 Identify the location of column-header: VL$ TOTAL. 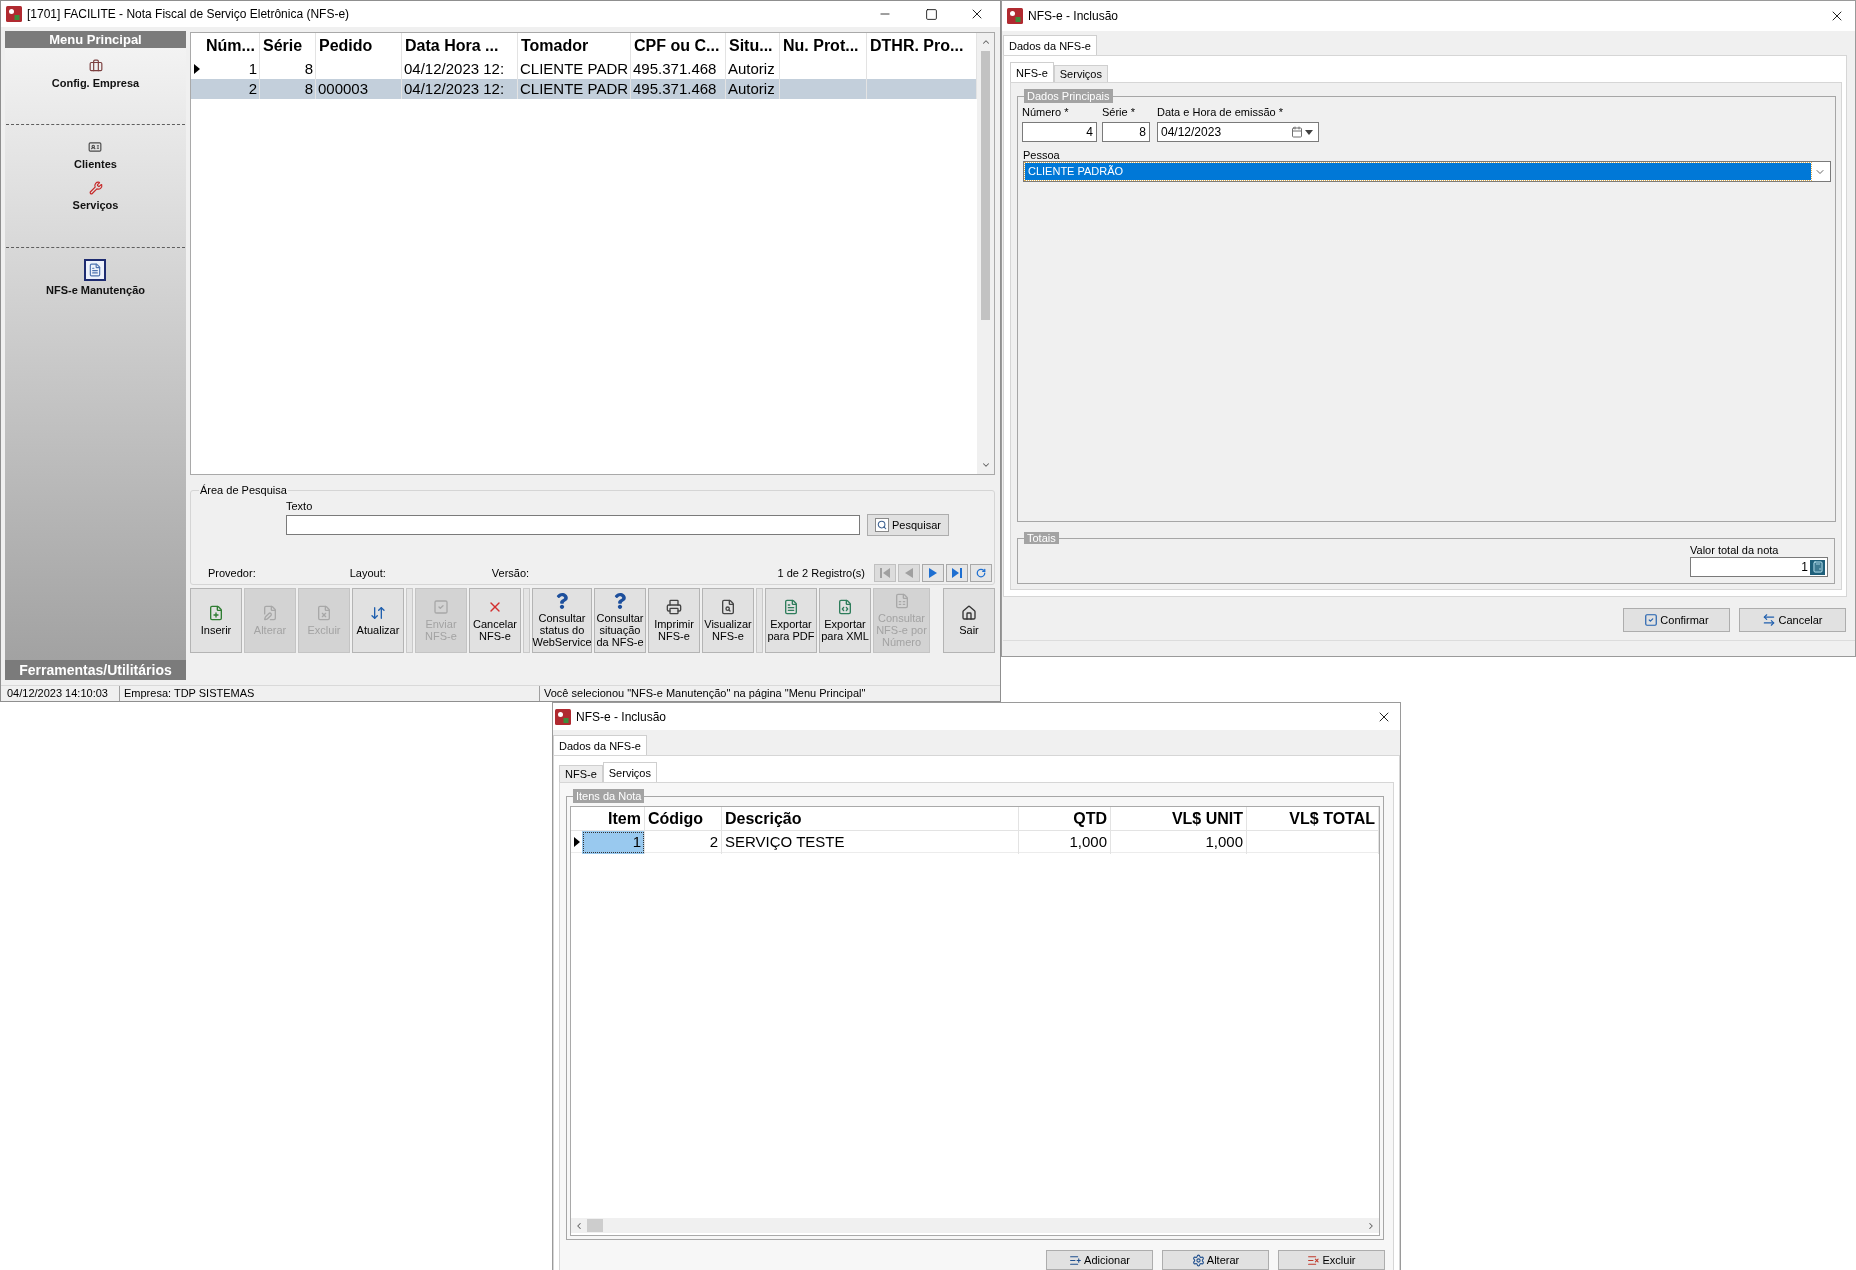
(1313, 819).